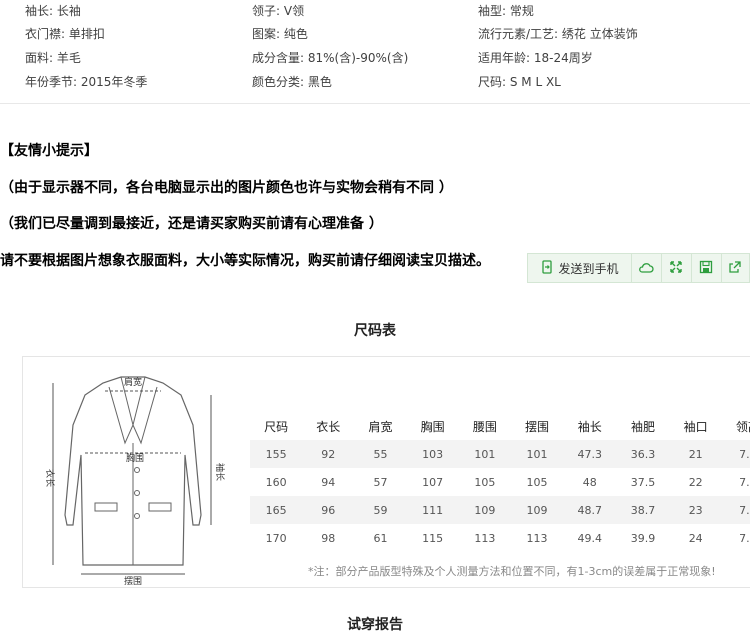 The height and width of the screenshot is (634, 750). I want to click on table-row: 155 92 55 103 101 101 47.3 36.3 21 7.5, so click(500, 454).